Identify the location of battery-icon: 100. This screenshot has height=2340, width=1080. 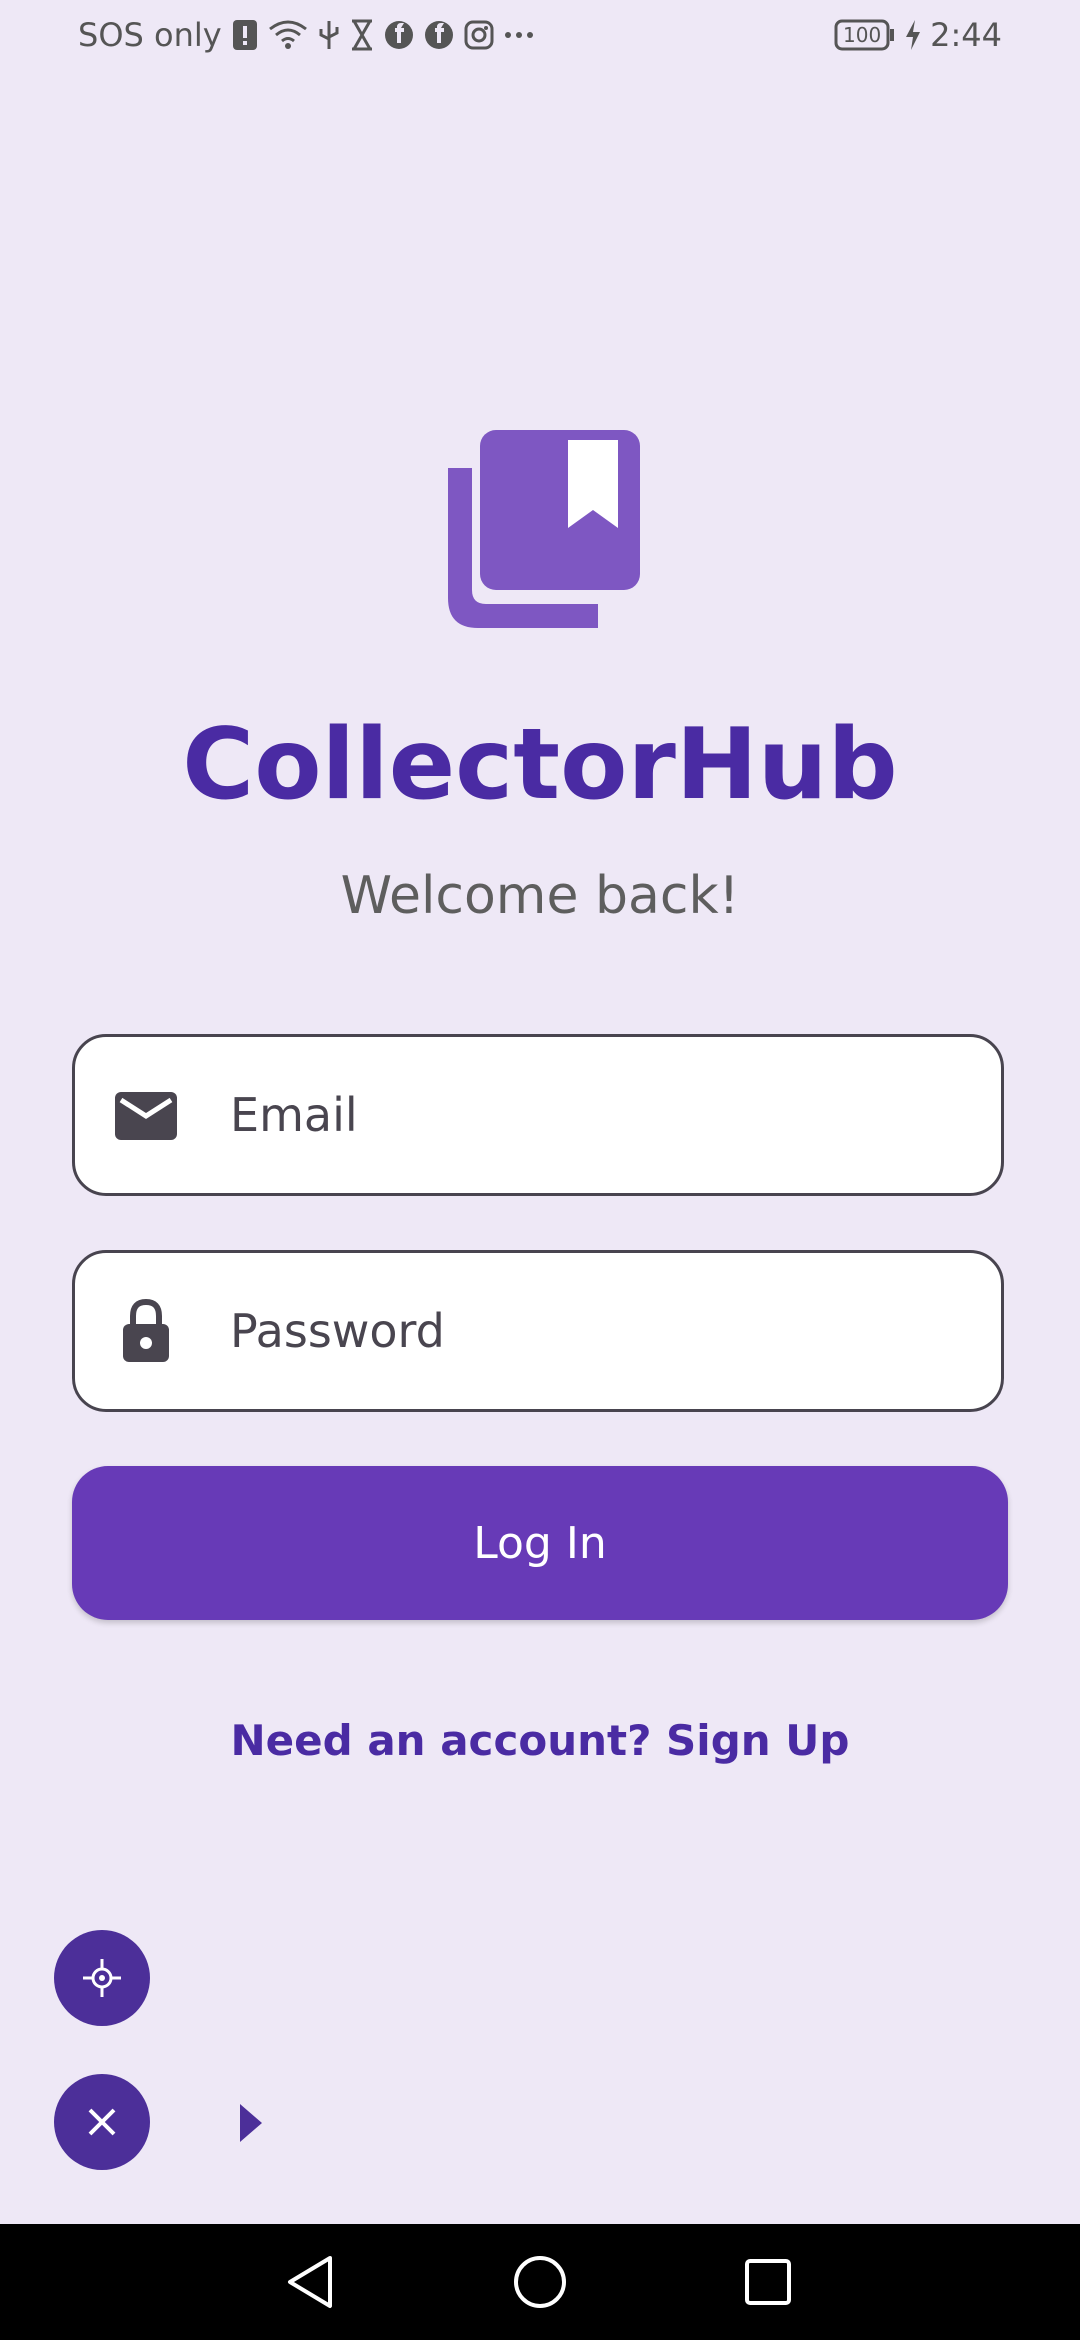
(865, 35).